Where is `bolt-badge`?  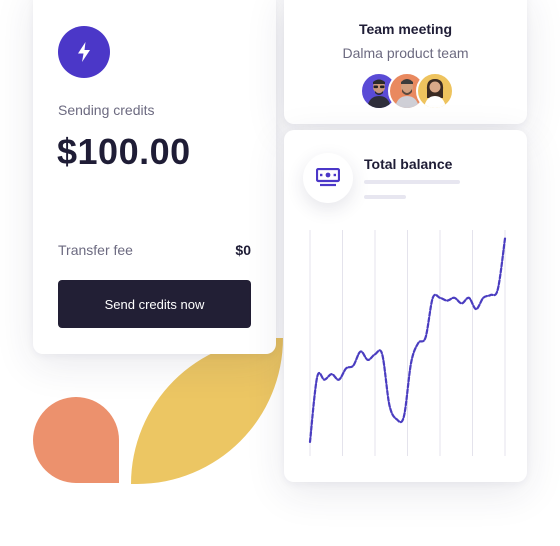
bolt-badge is located at coordinates (84, 52).